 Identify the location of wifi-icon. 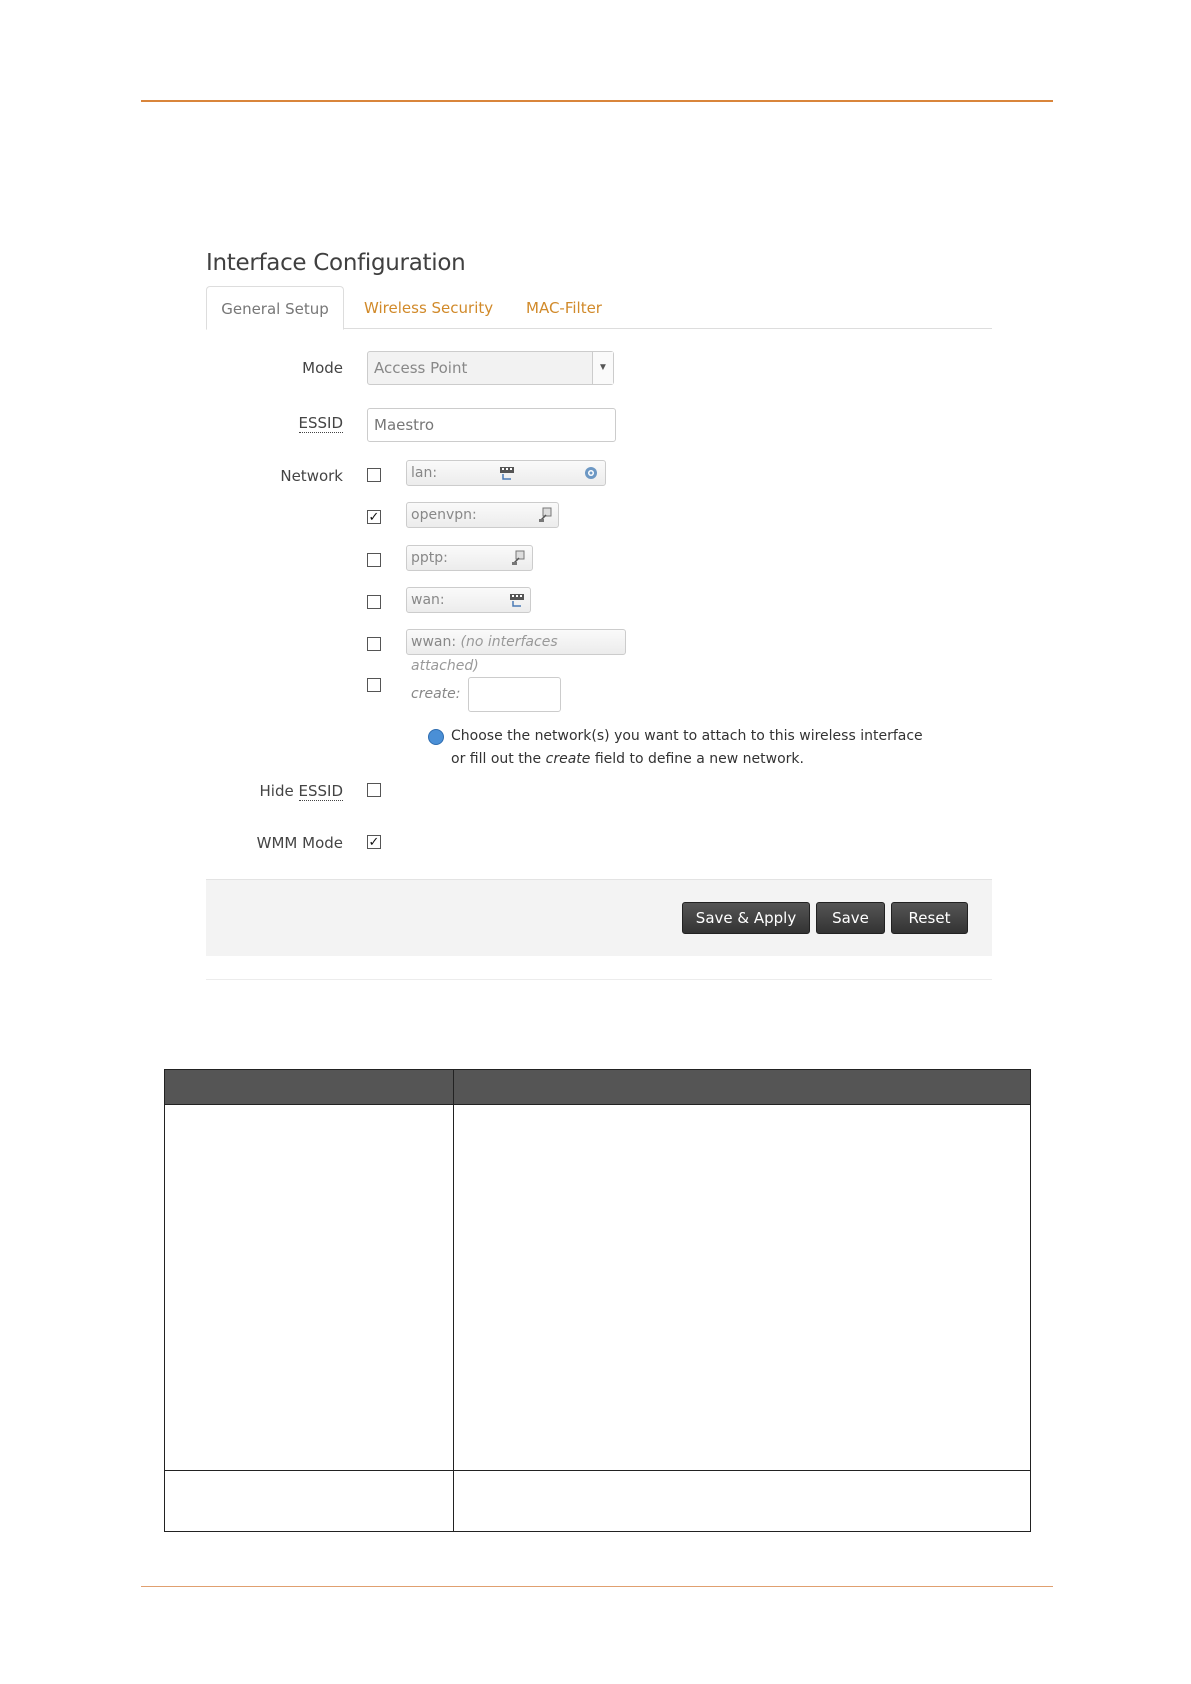
(591, 473).